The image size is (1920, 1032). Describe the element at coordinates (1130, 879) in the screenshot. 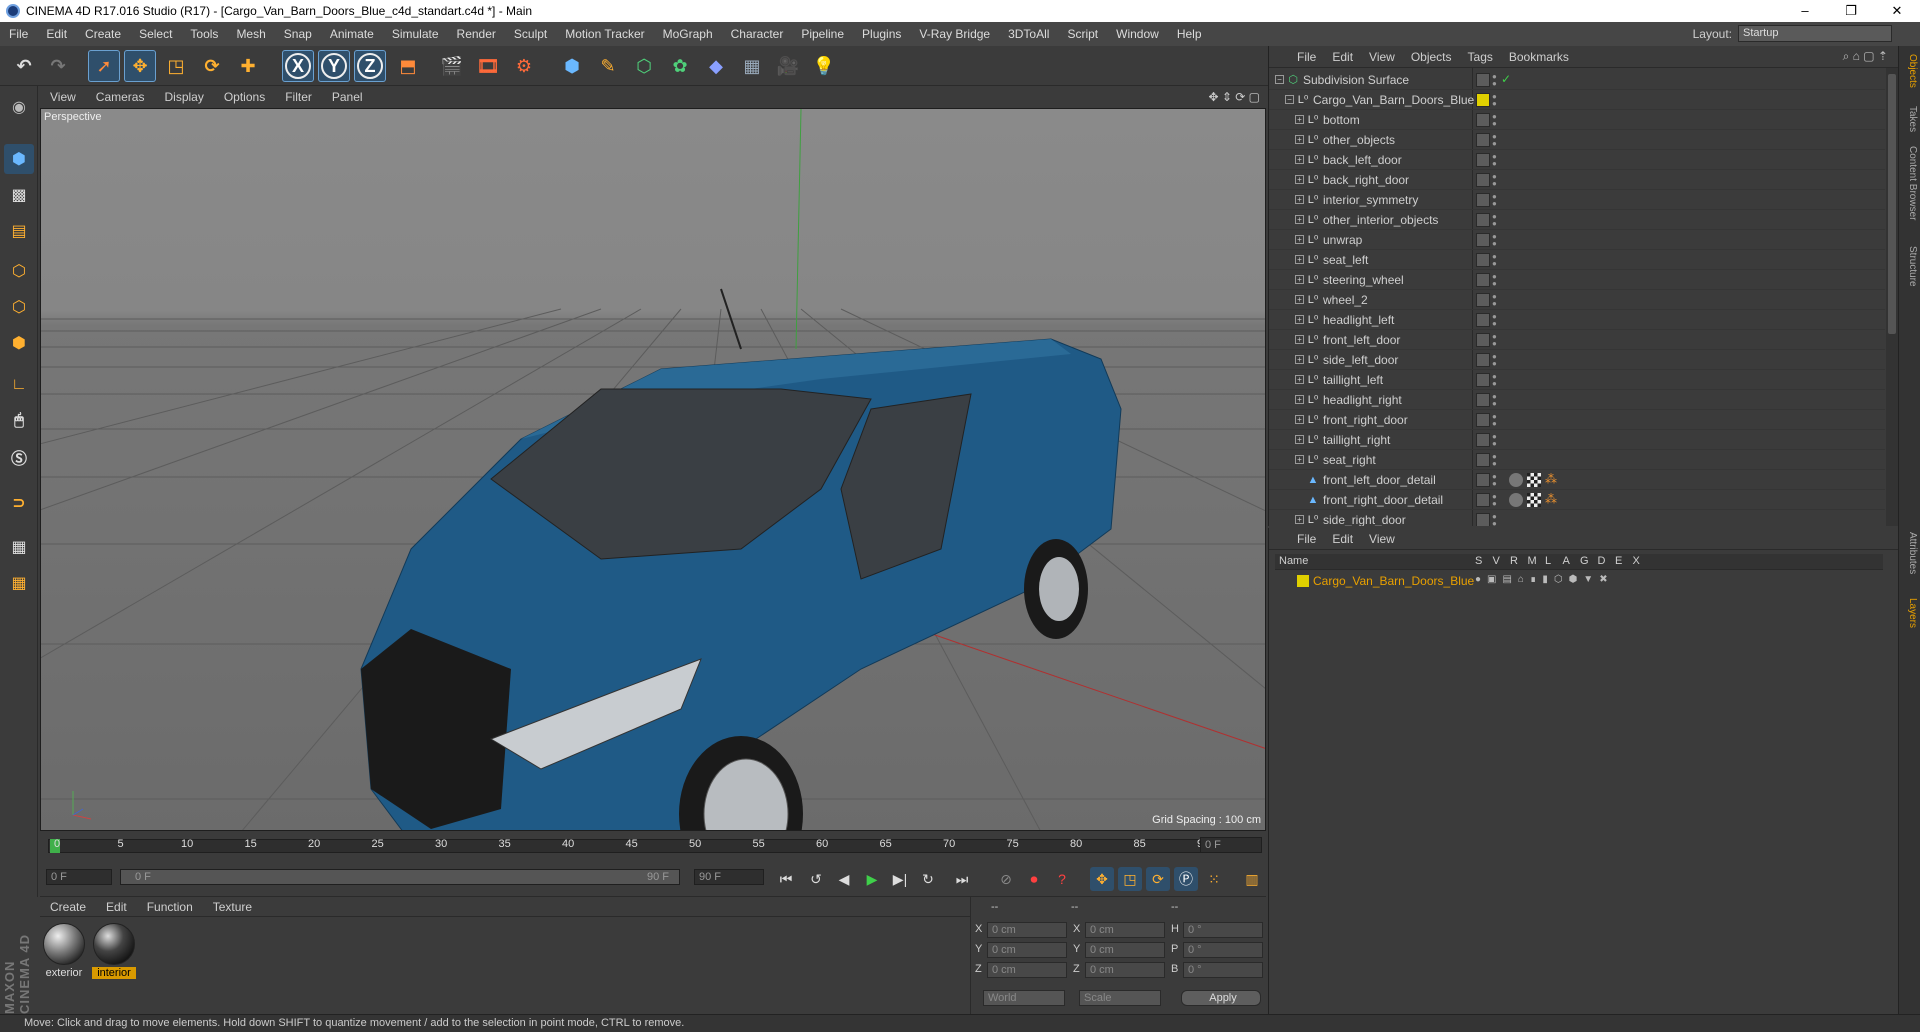

I see `key-scale-icon: ◳` at that location.